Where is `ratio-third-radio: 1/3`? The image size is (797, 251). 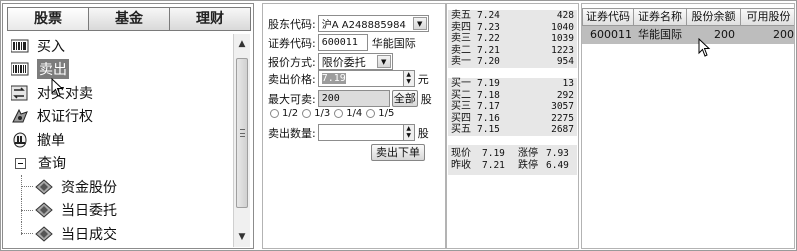 ratio-third-radio: 1/3 is located at coordinates (316, 113).